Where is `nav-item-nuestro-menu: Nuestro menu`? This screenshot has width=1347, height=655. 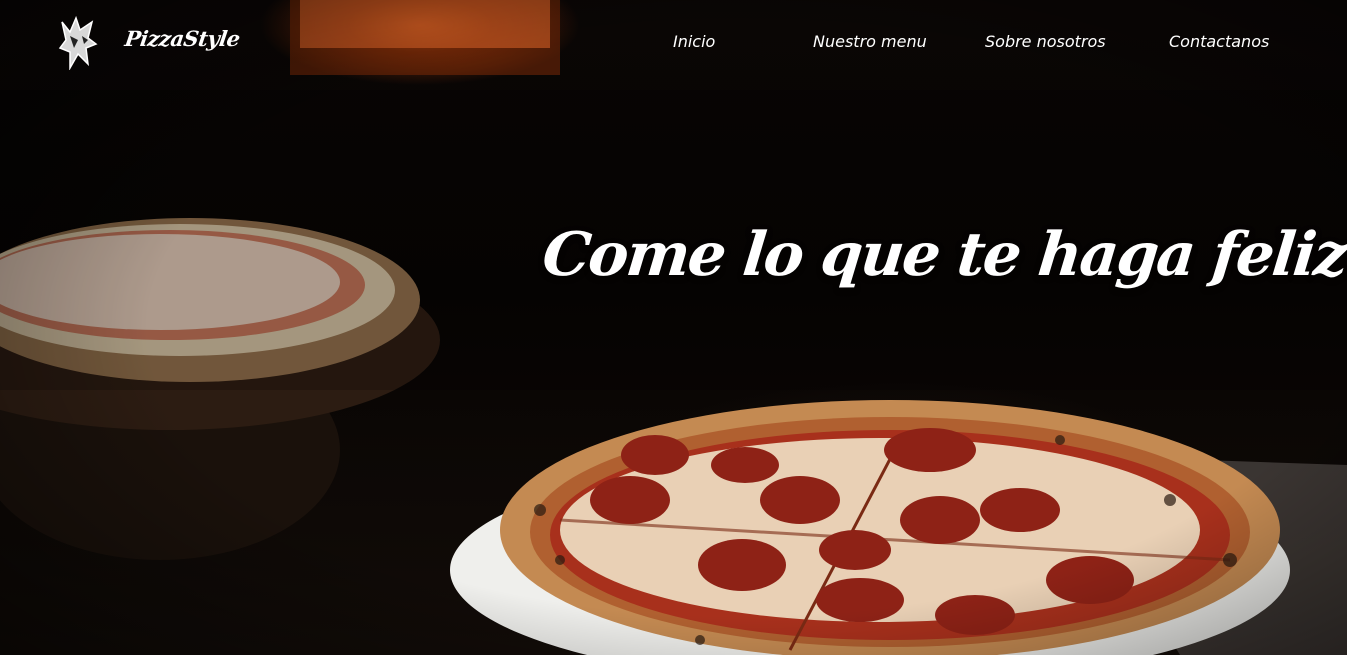 nav-item-nuestro-menu: Nuestro menu is located at coordinates (870, 41).